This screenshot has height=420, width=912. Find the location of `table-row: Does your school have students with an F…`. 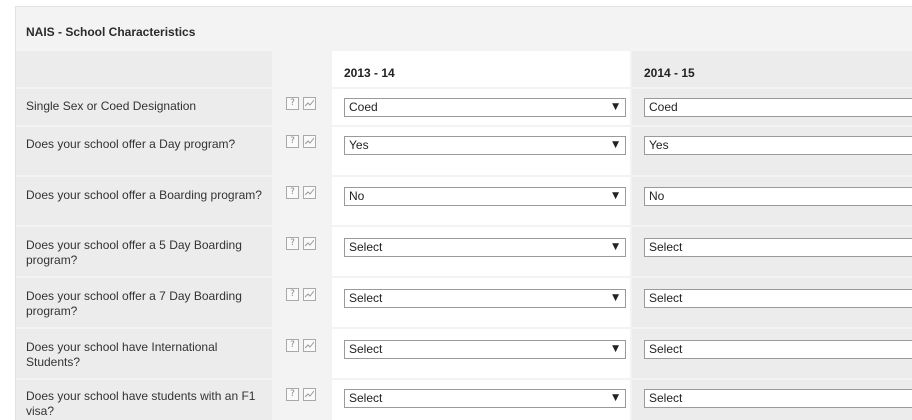

table-row: Does your school have students with an F… is located at coordinates (464, 400).